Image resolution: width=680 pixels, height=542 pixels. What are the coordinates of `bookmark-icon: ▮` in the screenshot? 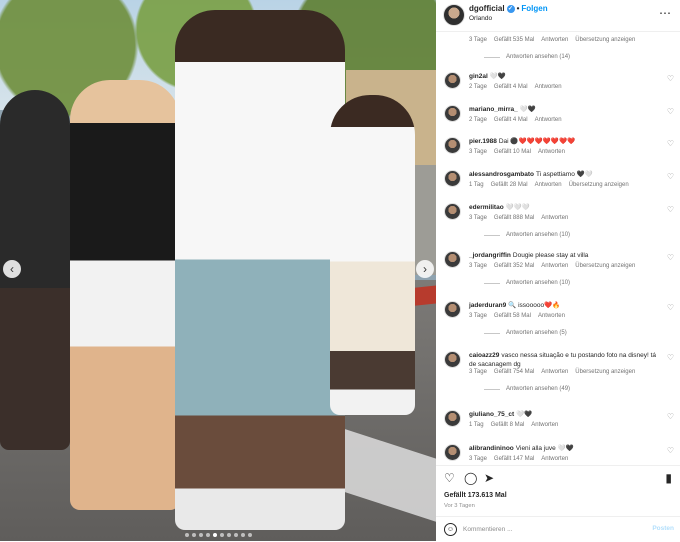 It's located at (668, 478).